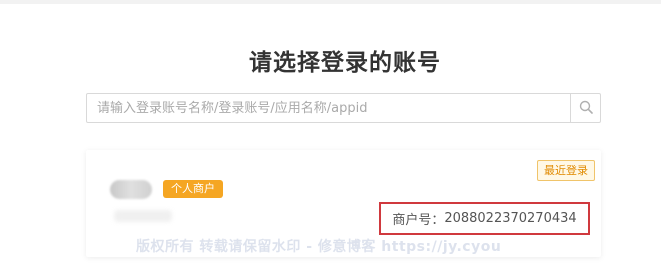 The width and height of the screenshot is (661, 265). What do you see at coordinates (566, 170) in the screenshot?
I see `recent-login-badge: 最近登录` at bounding box center [566, 170].